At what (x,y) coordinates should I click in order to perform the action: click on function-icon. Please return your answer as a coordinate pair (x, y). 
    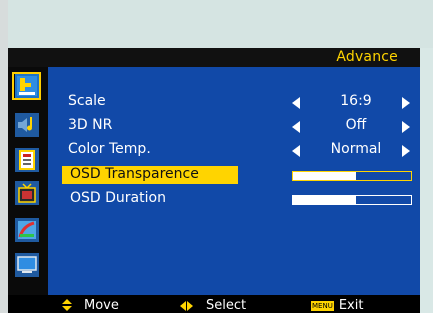
    Looking at the image, I should click on (26, 160).